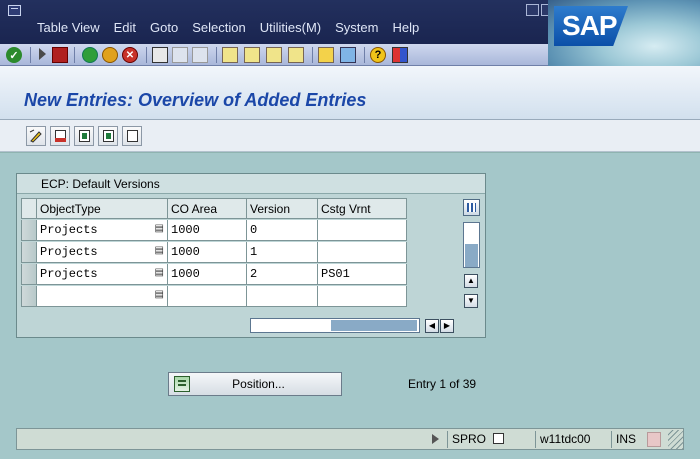 Image resolution: width=700 pixels, height=459 pixels. Describe the element at coordinates (102, 296) in the screenshot. I see `objecttype-field: ▤` at that location.